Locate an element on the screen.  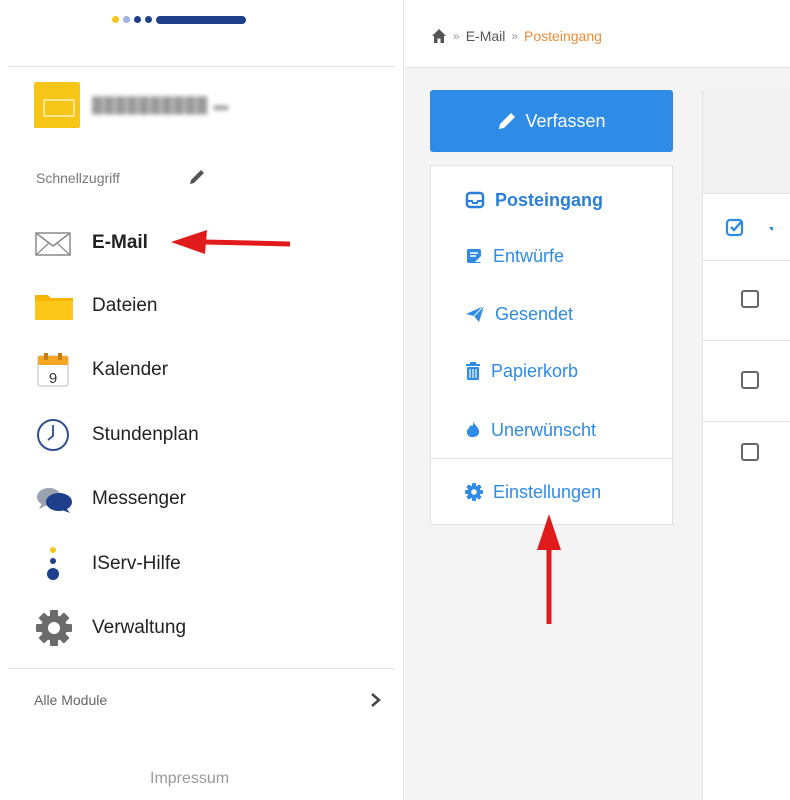
sidebar-item-calendar: 9 Kalender is located at coordinates (204, 370).